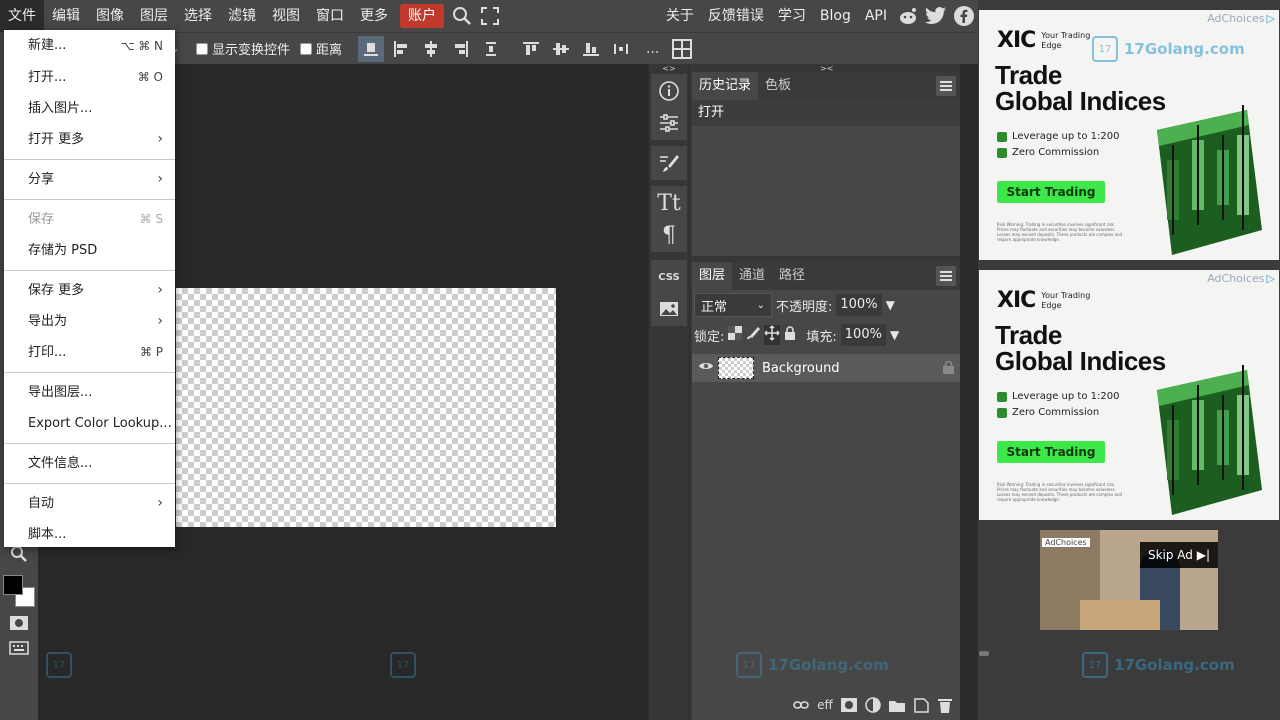  What do you see at coordinates (13, 585) in the screenshot?
I see `foreground-color-swatch` at bounding box center [13, 585].